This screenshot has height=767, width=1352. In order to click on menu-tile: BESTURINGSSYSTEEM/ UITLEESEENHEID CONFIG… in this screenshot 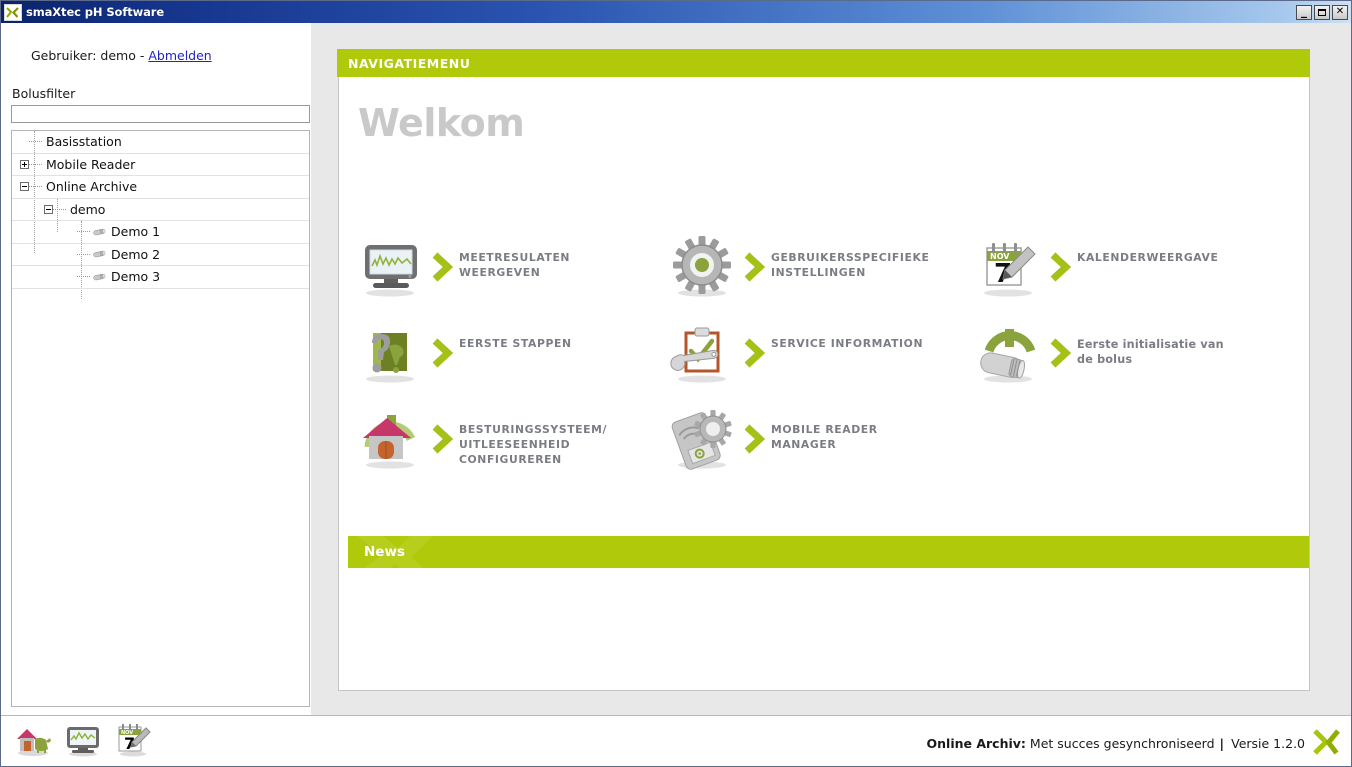, I will do `click(482, 439)`.